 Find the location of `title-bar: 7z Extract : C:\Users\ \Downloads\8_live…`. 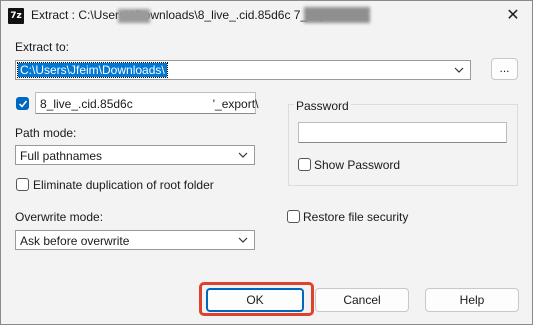

title-bar: 7z Extract : C:\Users\ \Downloads\8_live… is located at coordinates (266, 16).